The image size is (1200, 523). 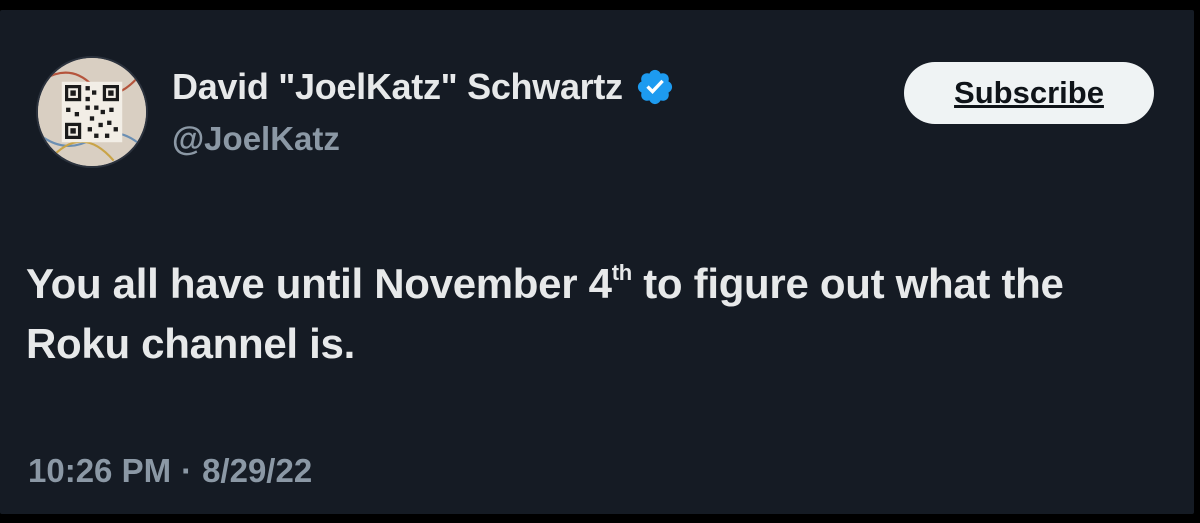 I want to click on tweet-text-part-1: You all have until November 4, so click(x=319, y=283).